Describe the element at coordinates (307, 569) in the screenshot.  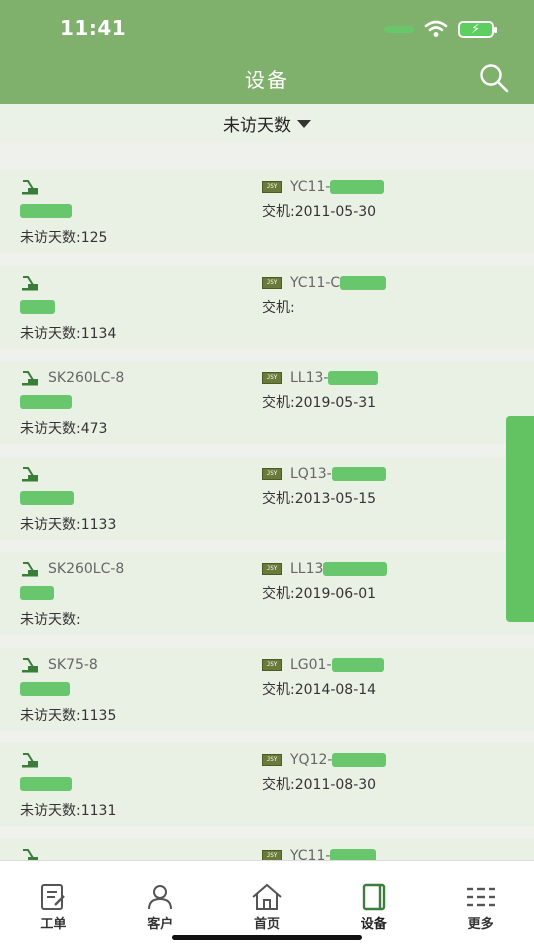
I see `serial-code: LL13` at that location.